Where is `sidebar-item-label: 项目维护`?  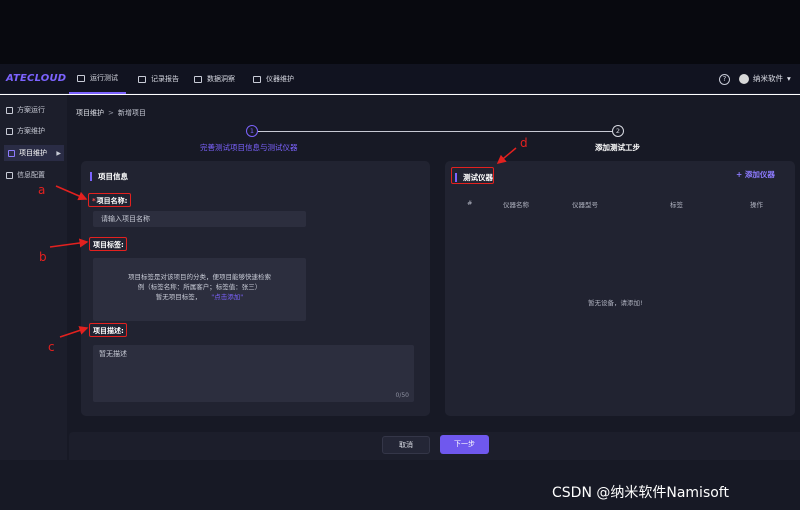
sidebar-item-label: 项目维护 is located at coordinates (33, 153).